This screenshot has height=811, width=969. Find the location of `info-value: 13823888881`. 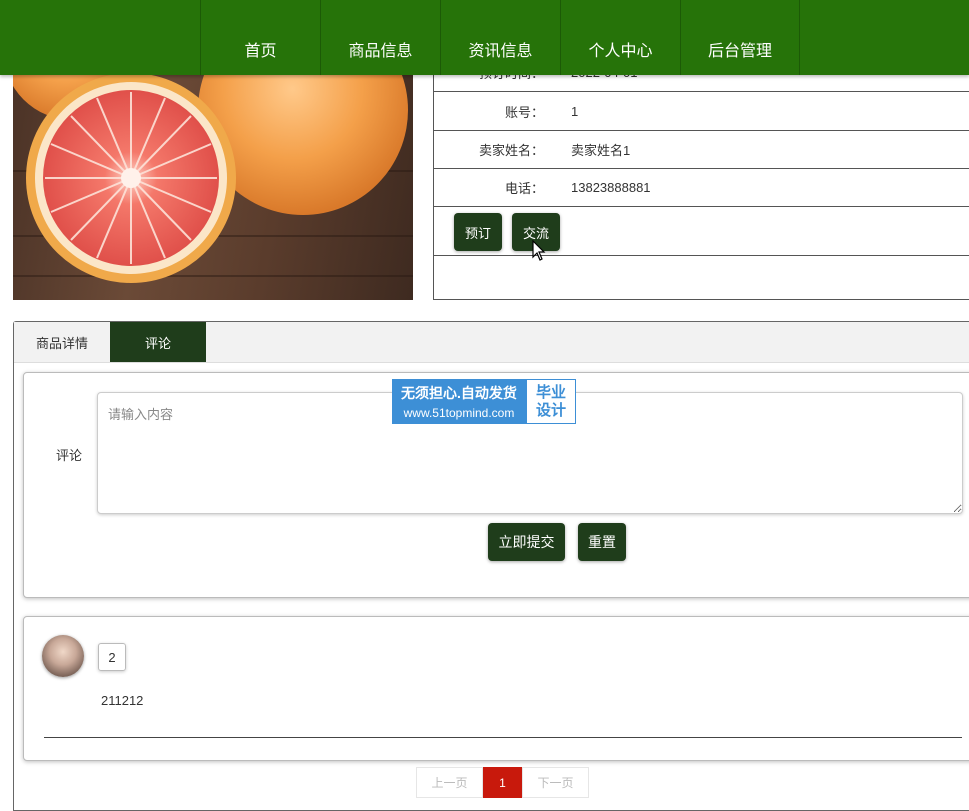

info-value: 13823888881 is located at coordinates (611, 187).